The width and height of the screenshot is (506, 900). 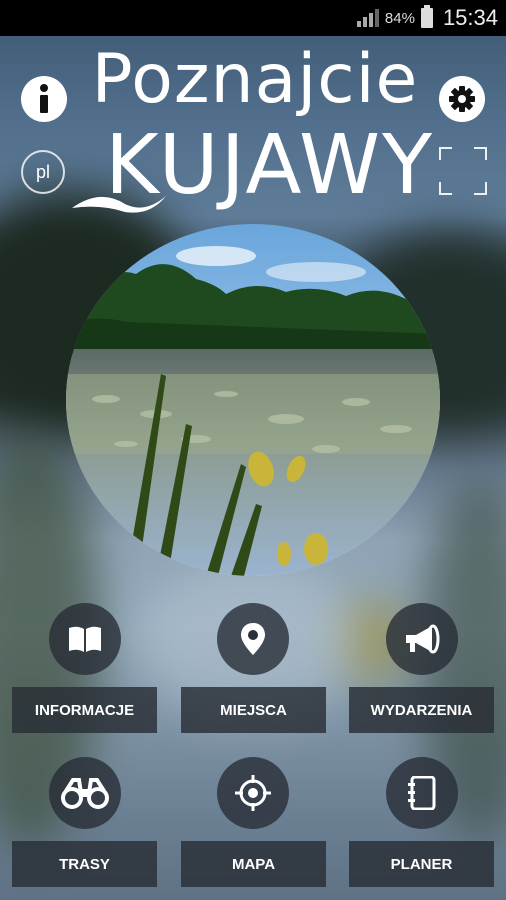 I want to click on trasy-icon-button, so click(x=85, y=793).